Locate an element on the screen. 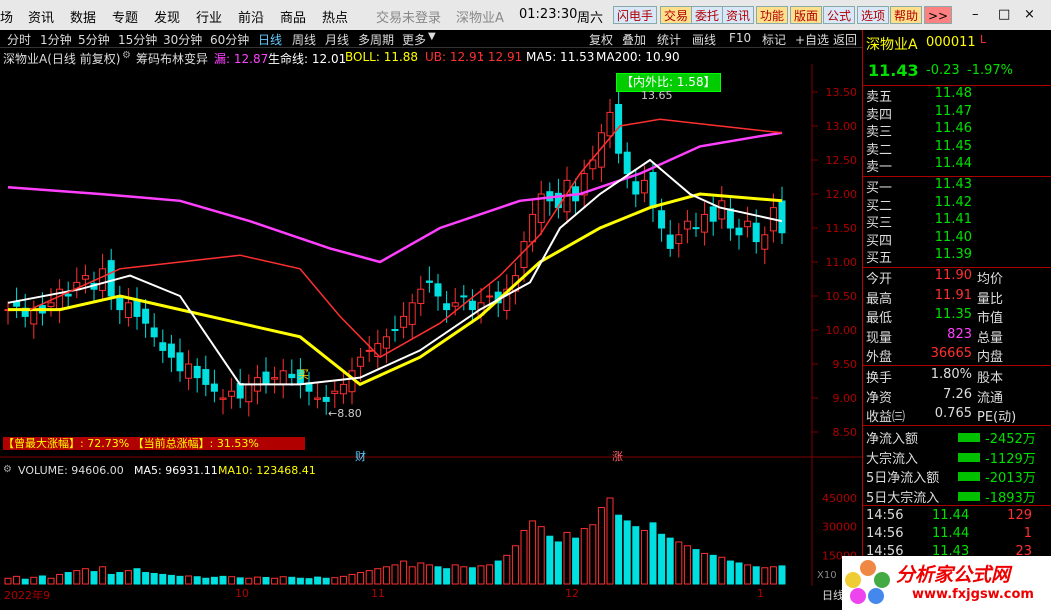 Image resolution: width=1051 pixels, height=610 pixels. period-tab: 周线 is located at coordinates (304, 39).